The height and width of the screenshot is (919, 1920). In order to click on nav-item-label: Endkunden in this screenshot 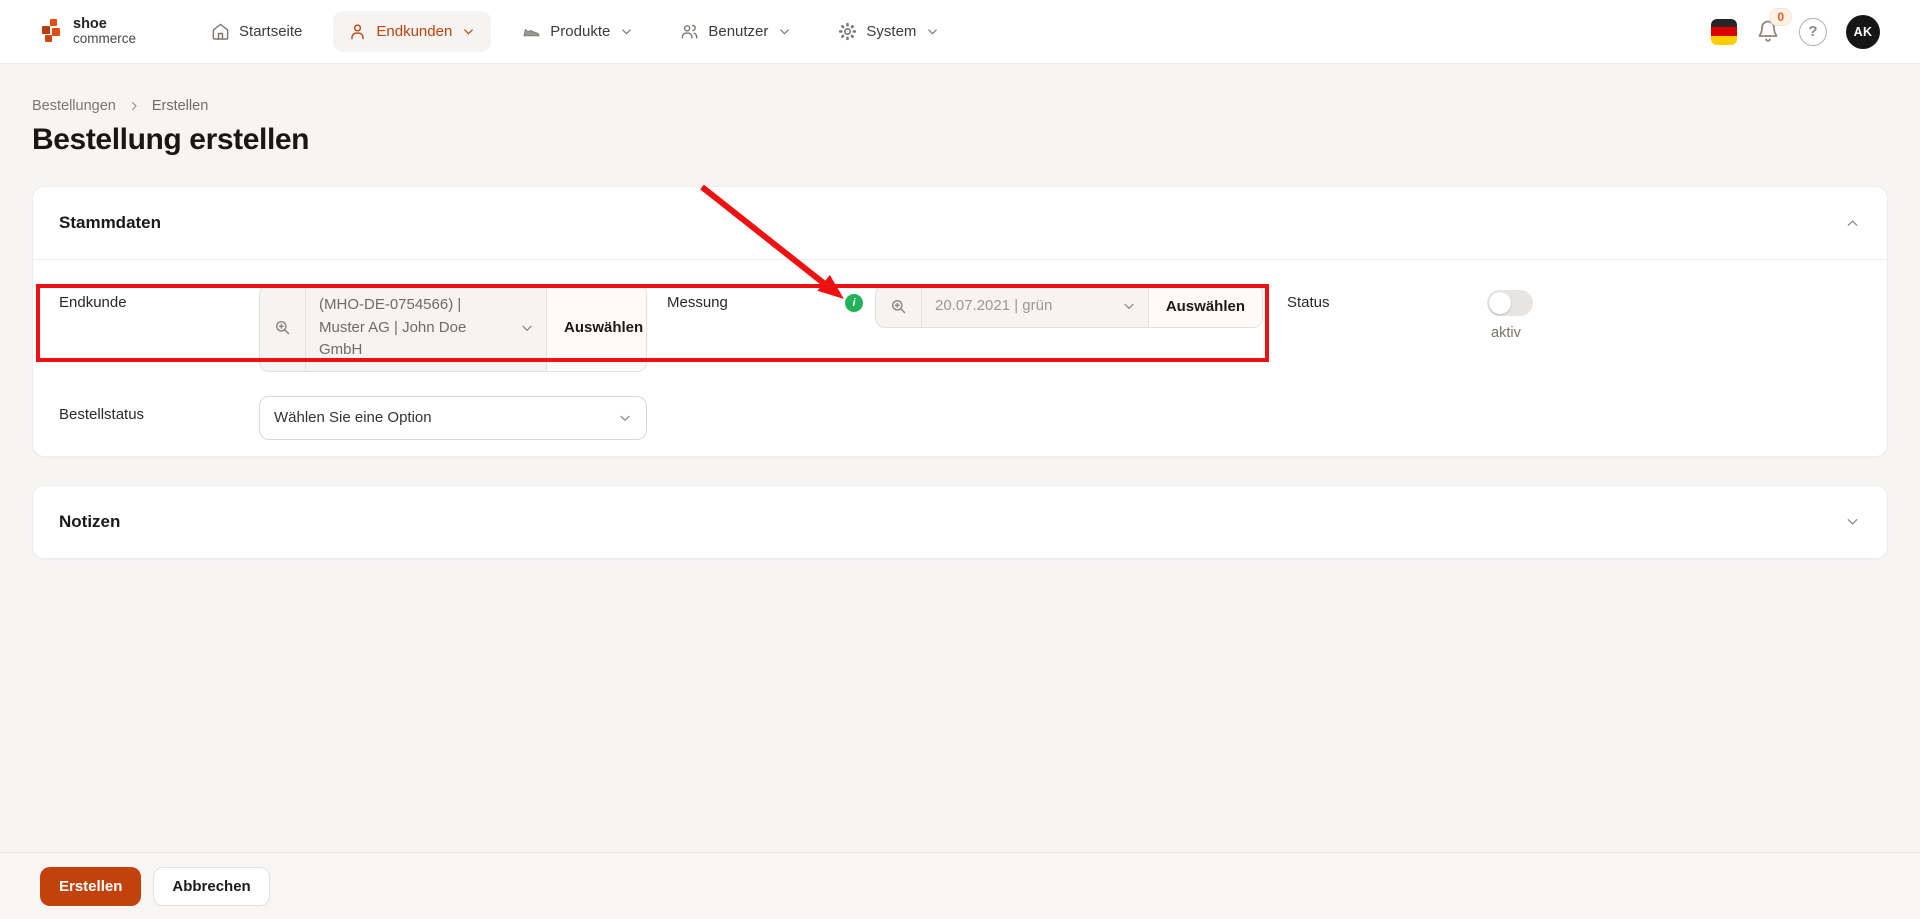, I will do `click(414, 31)`.